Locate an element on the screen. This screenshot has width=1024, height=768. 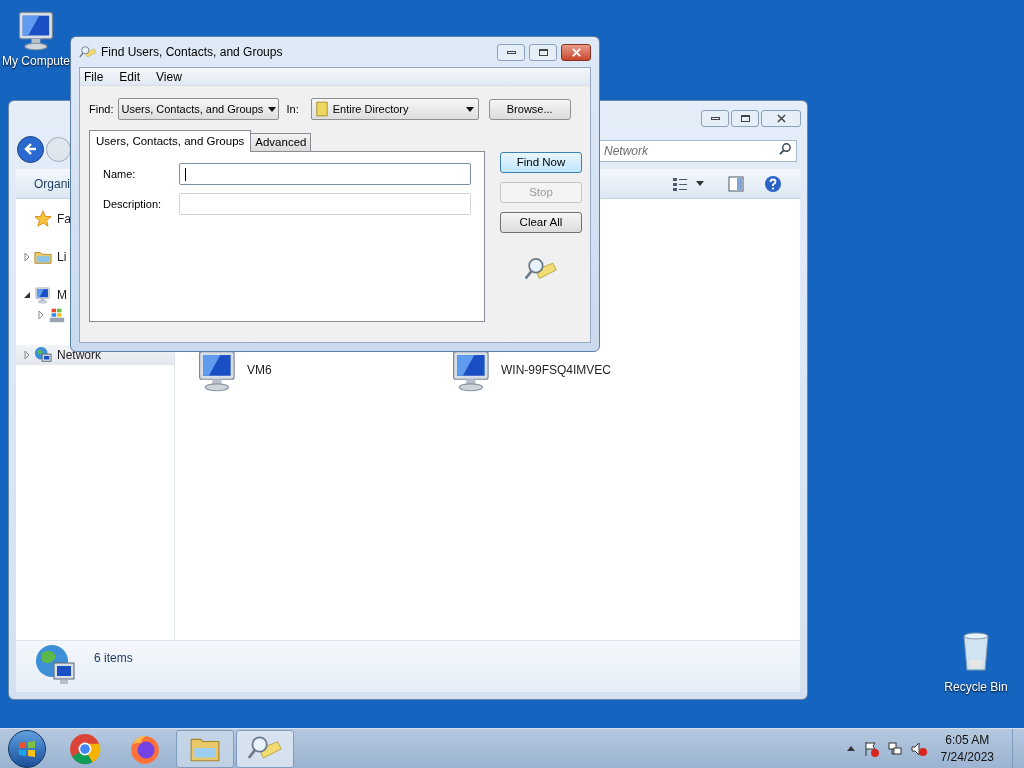
nav-item: Li is located at coordinates (95, 257).